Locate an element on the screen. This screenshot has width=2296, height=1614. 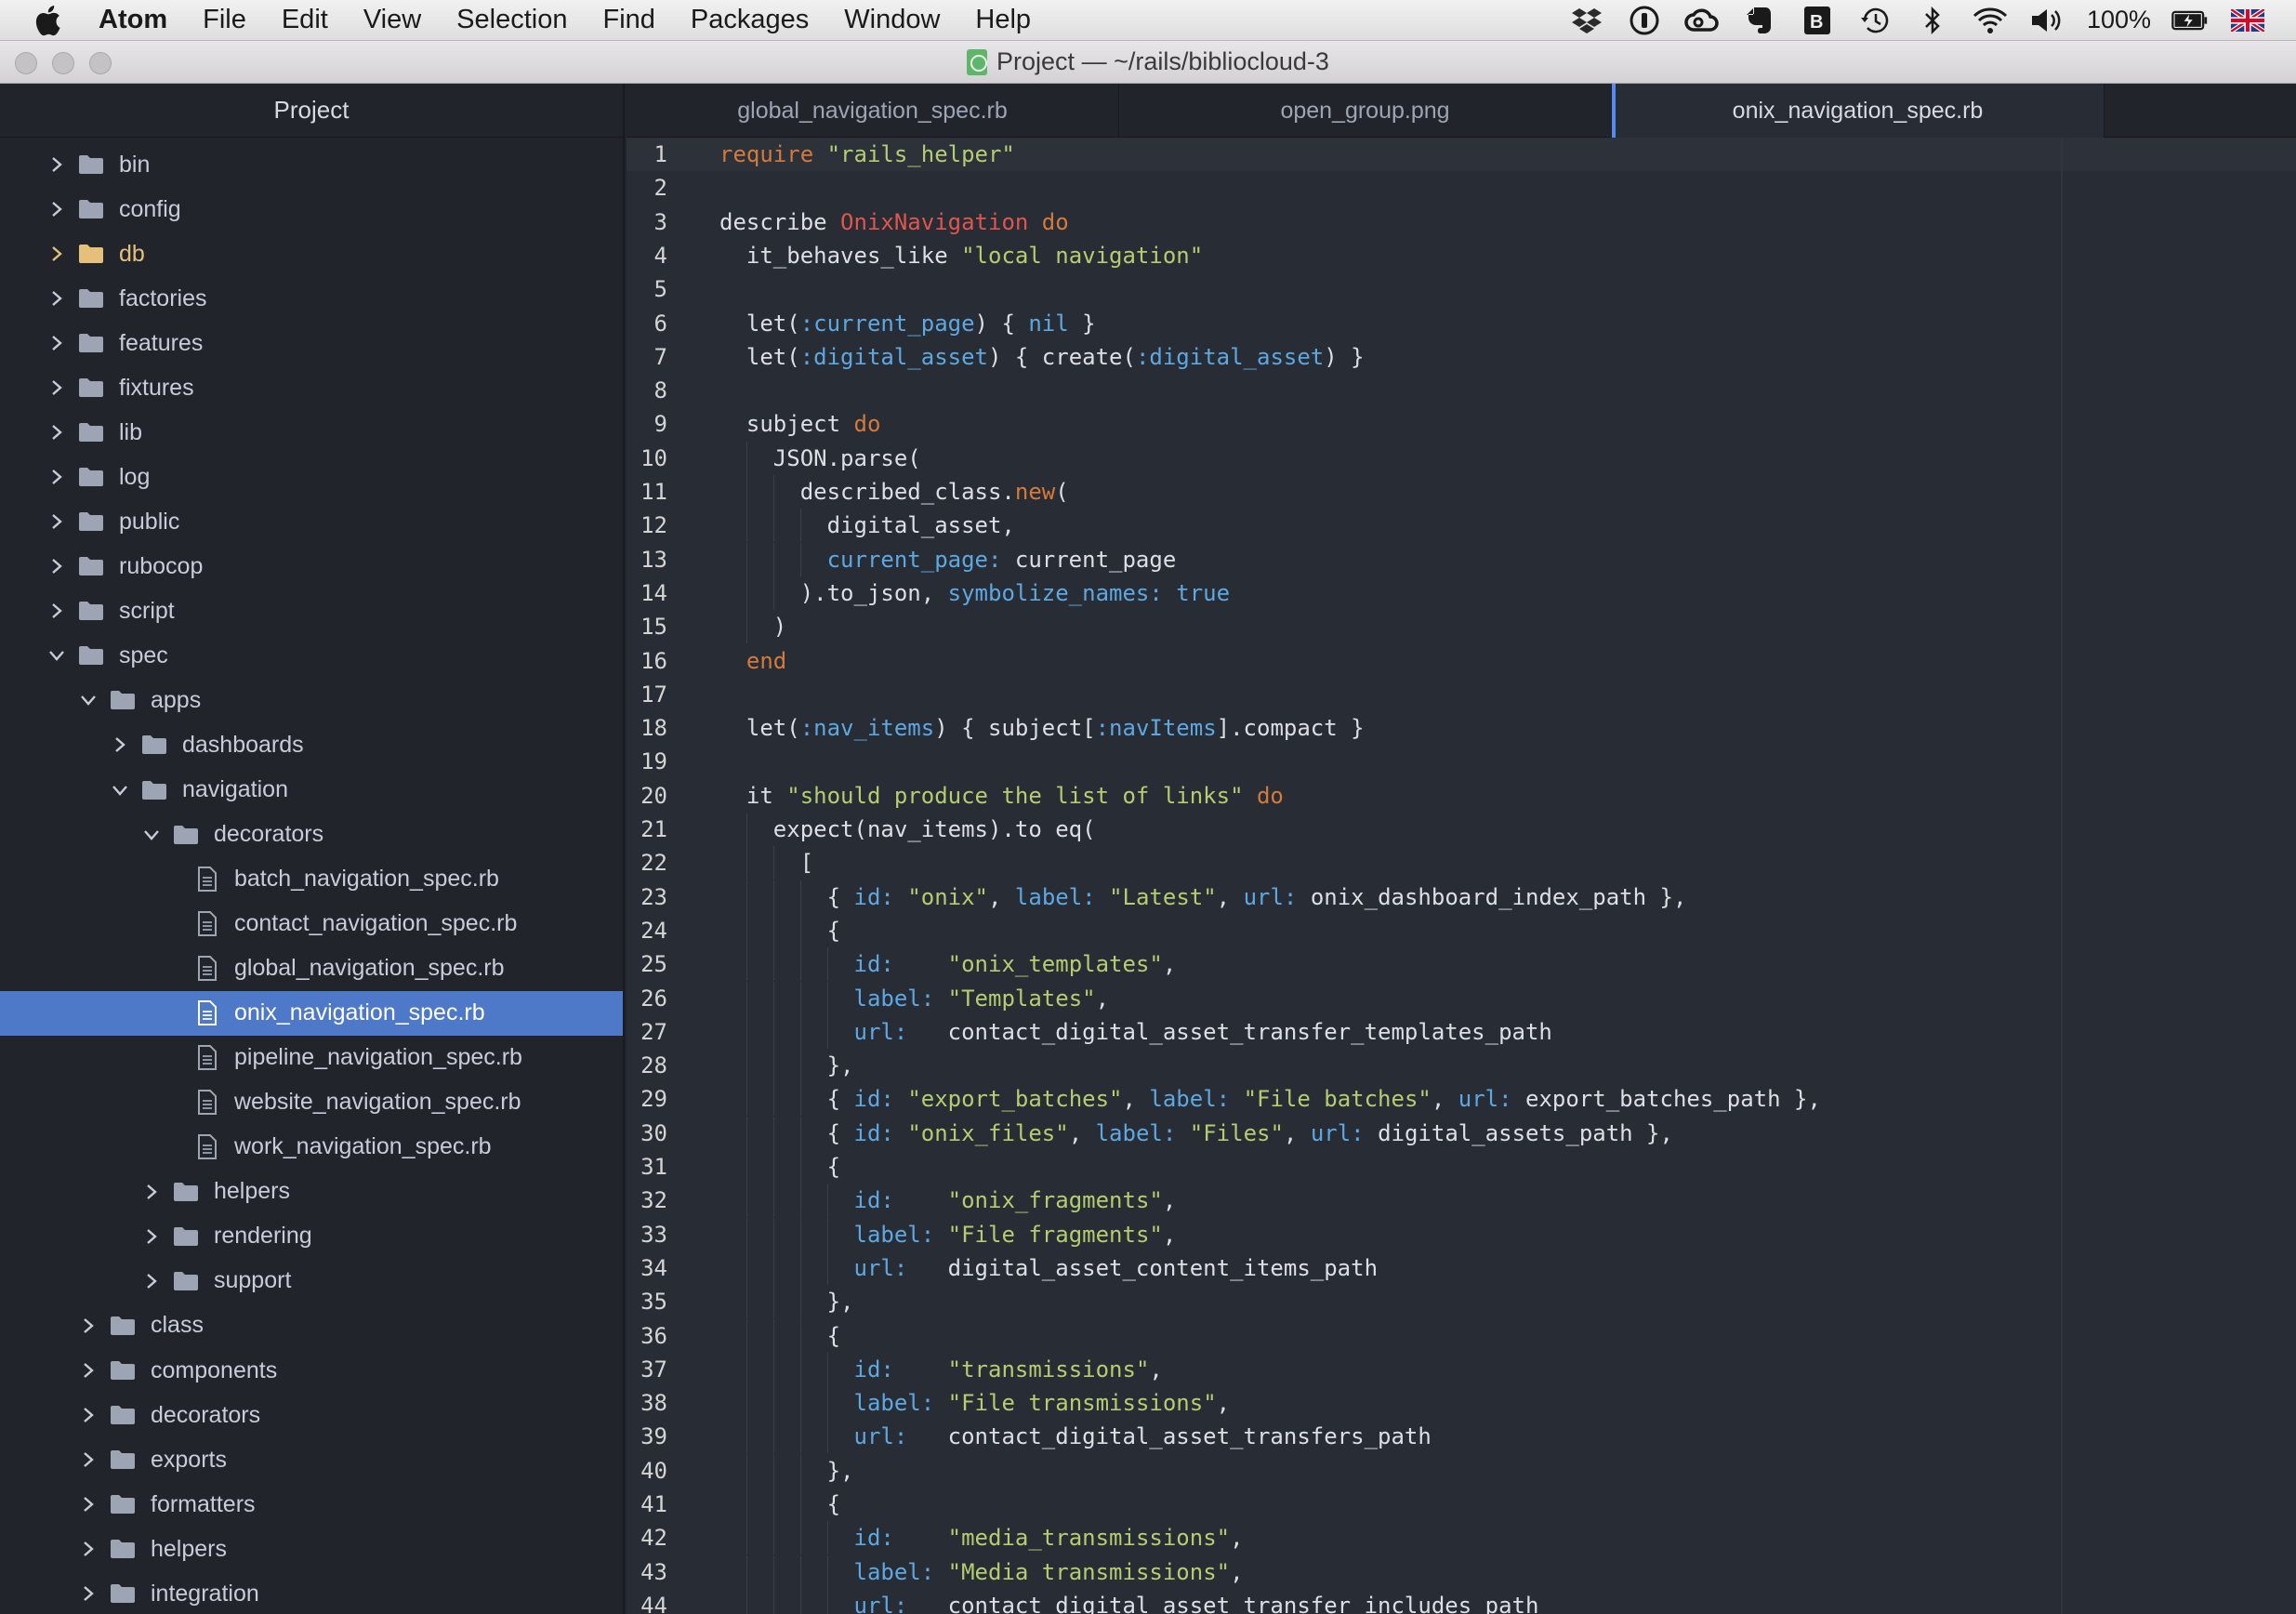
uk-flag-icon is located at coordinates (2248, 20).